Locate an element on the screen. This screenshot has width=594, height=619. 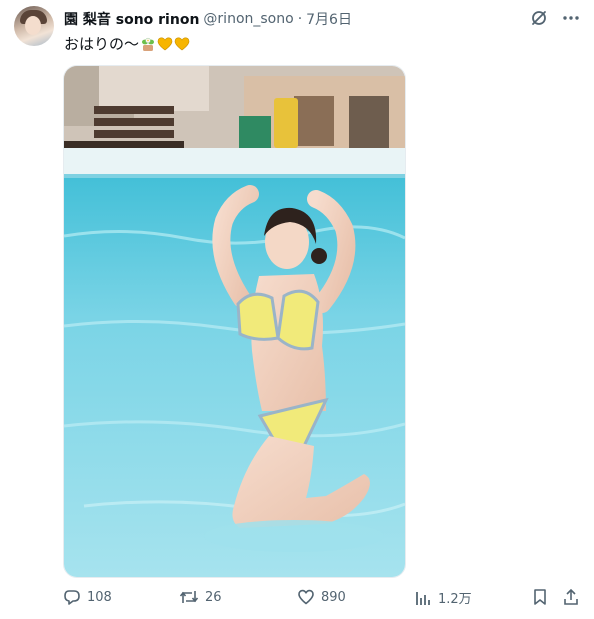
plant-emoji is located at coordinates (148, 44).